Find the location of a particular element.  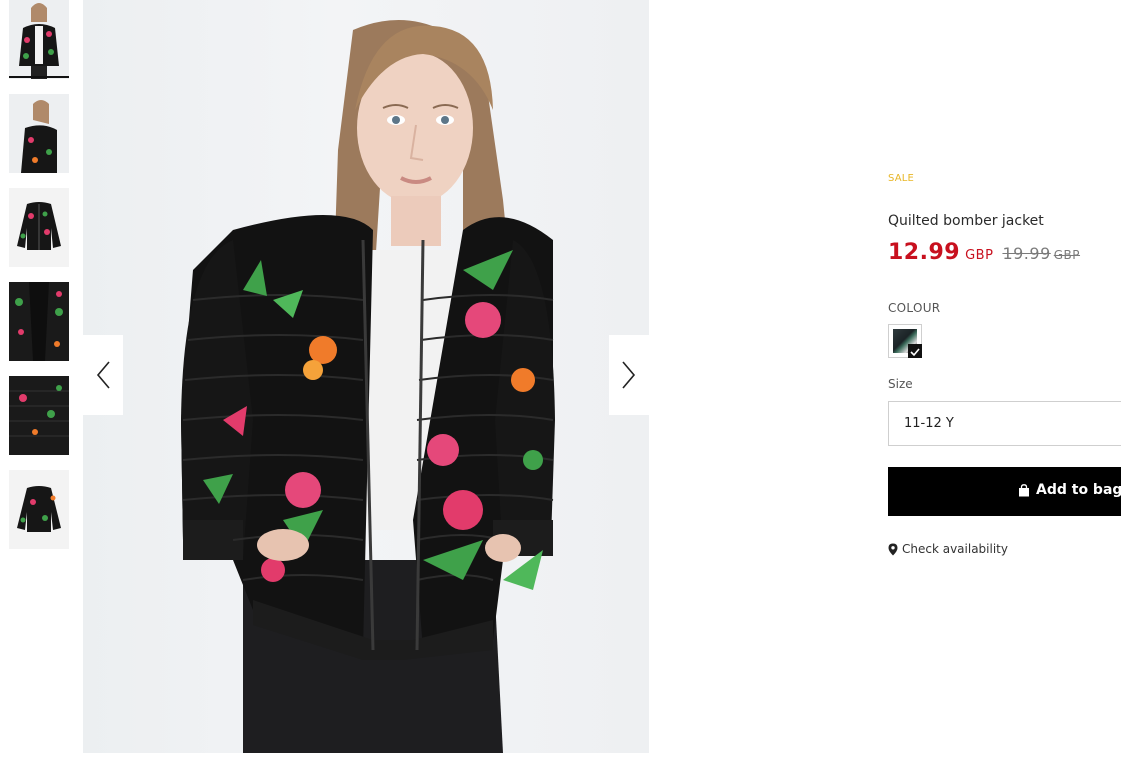

colour-label: COLOUR is located at coordinates (914, 308).